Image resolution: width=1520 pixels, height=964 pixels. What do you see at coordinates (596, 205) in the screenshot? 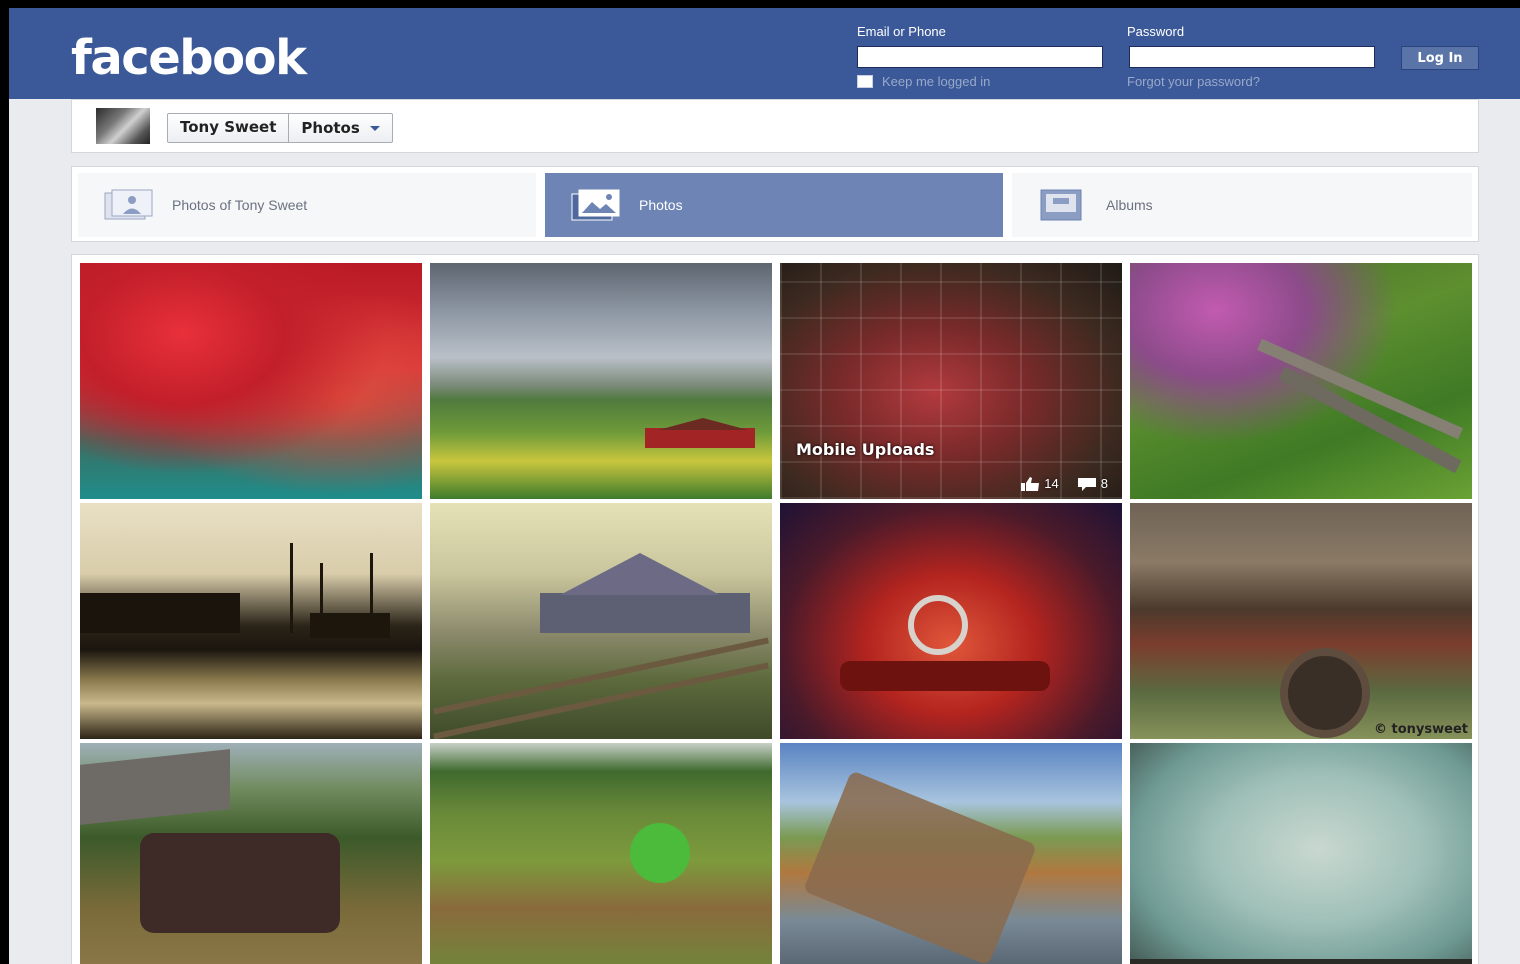
I see `photos-icon` at bounding box center [596, 205].